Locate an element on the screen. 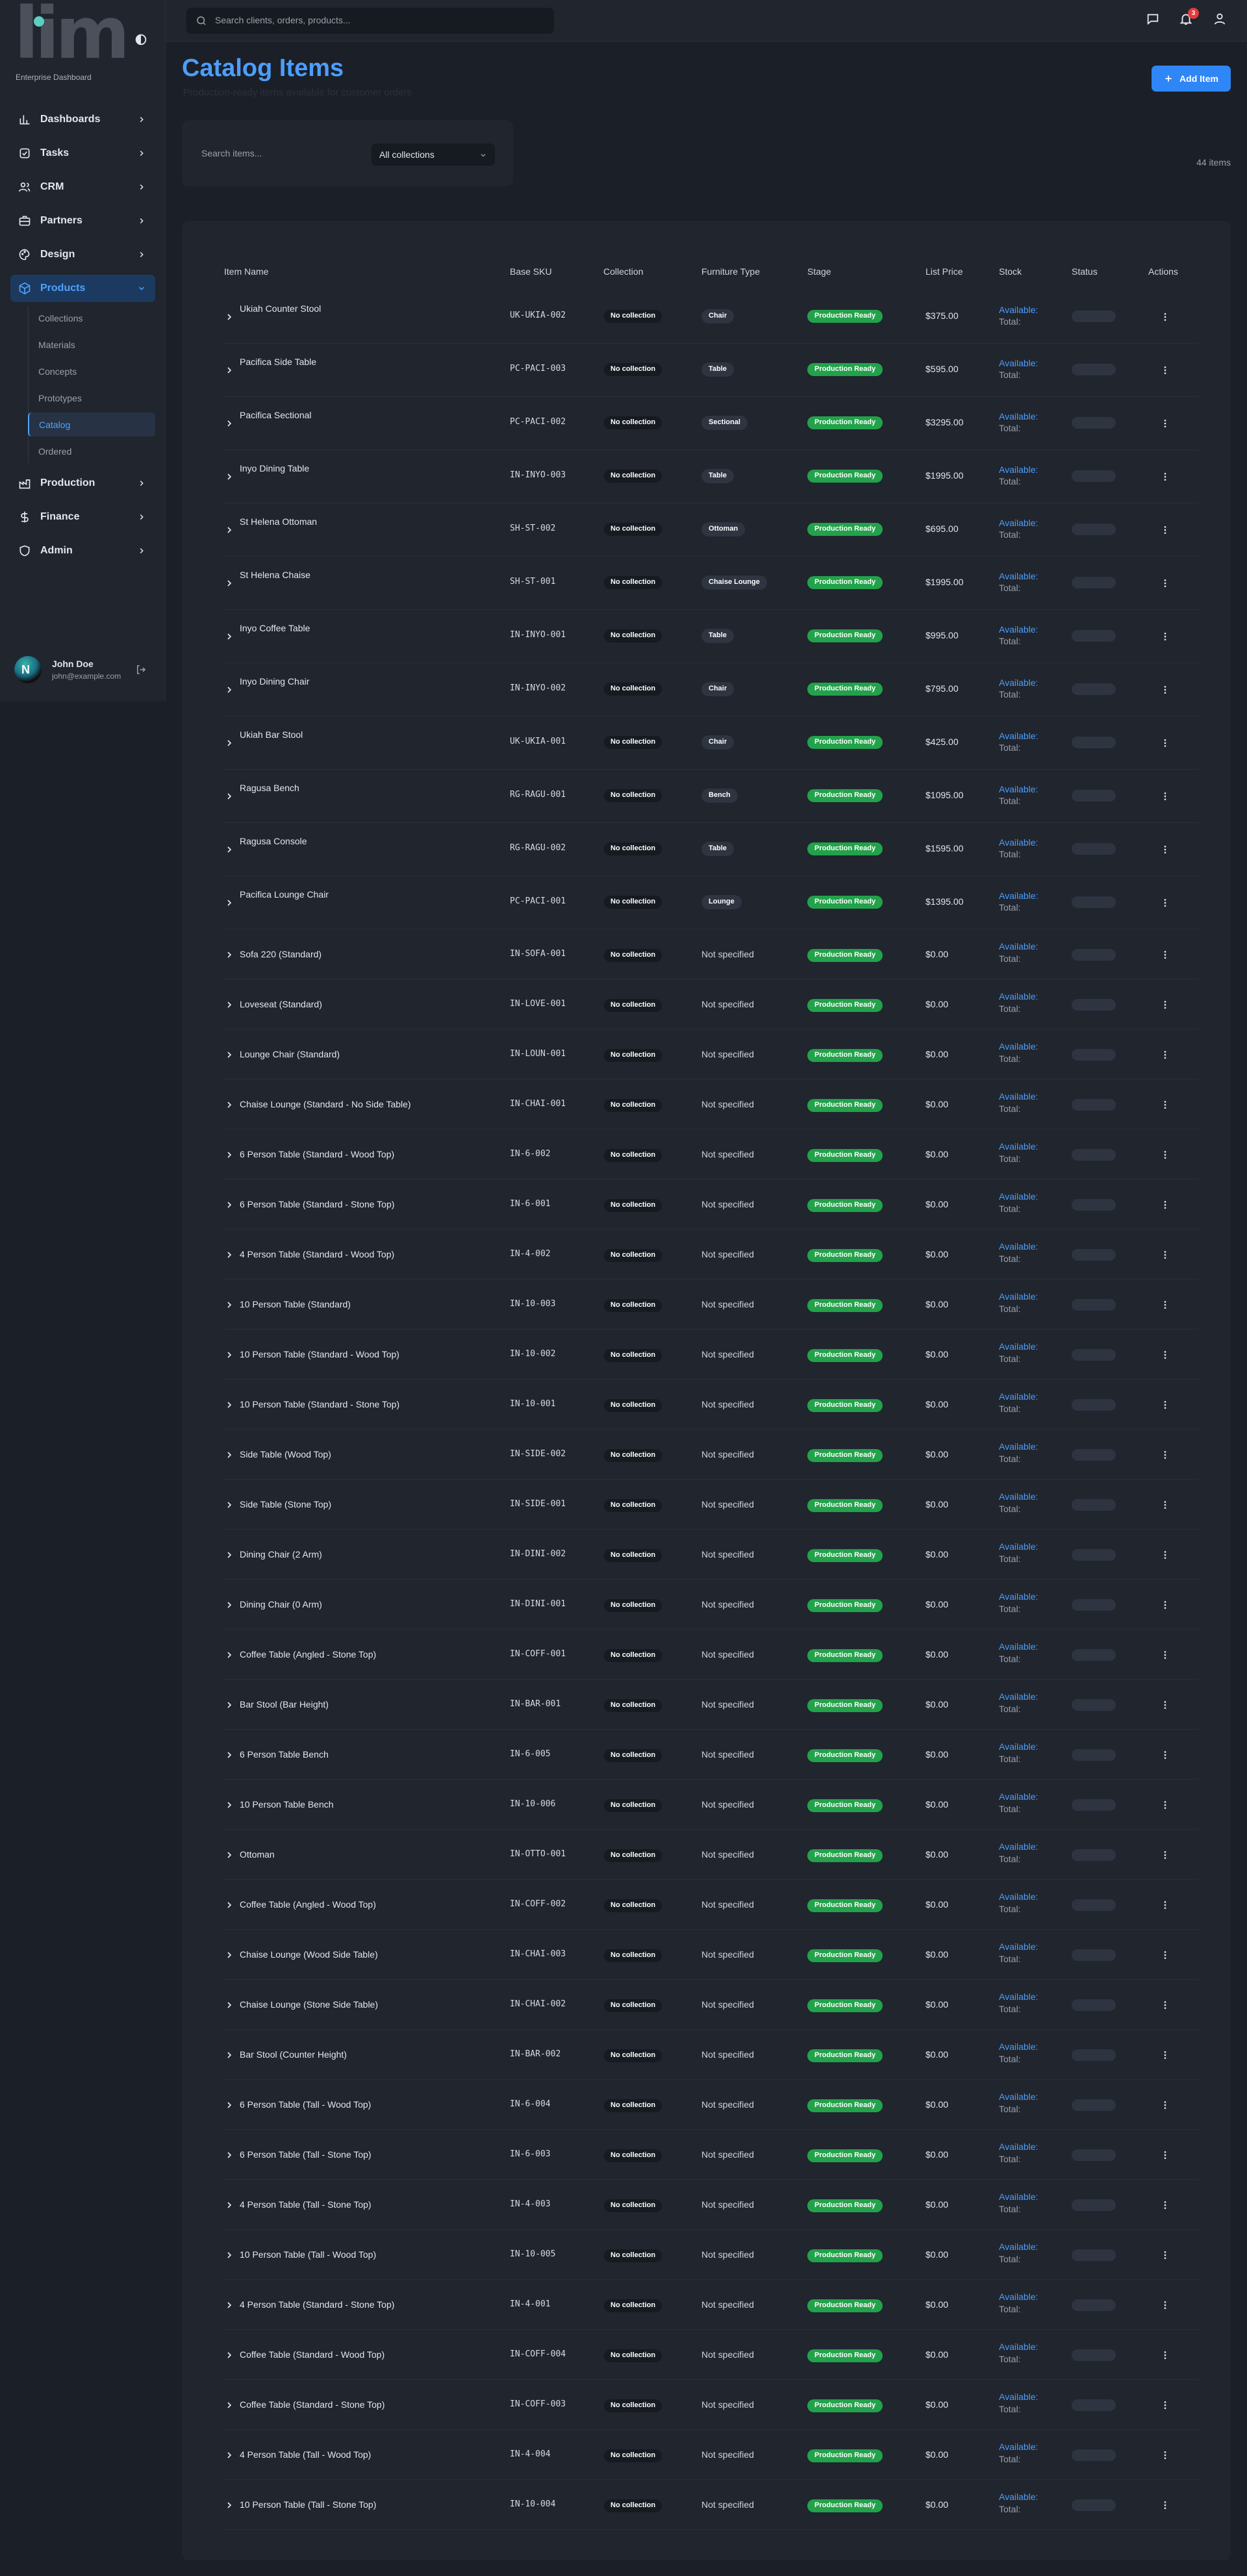 The height and width of the screenshot is (2576, 1247). item-name: 10 Person Table (Standard) is located at coordinates (295, 1304).